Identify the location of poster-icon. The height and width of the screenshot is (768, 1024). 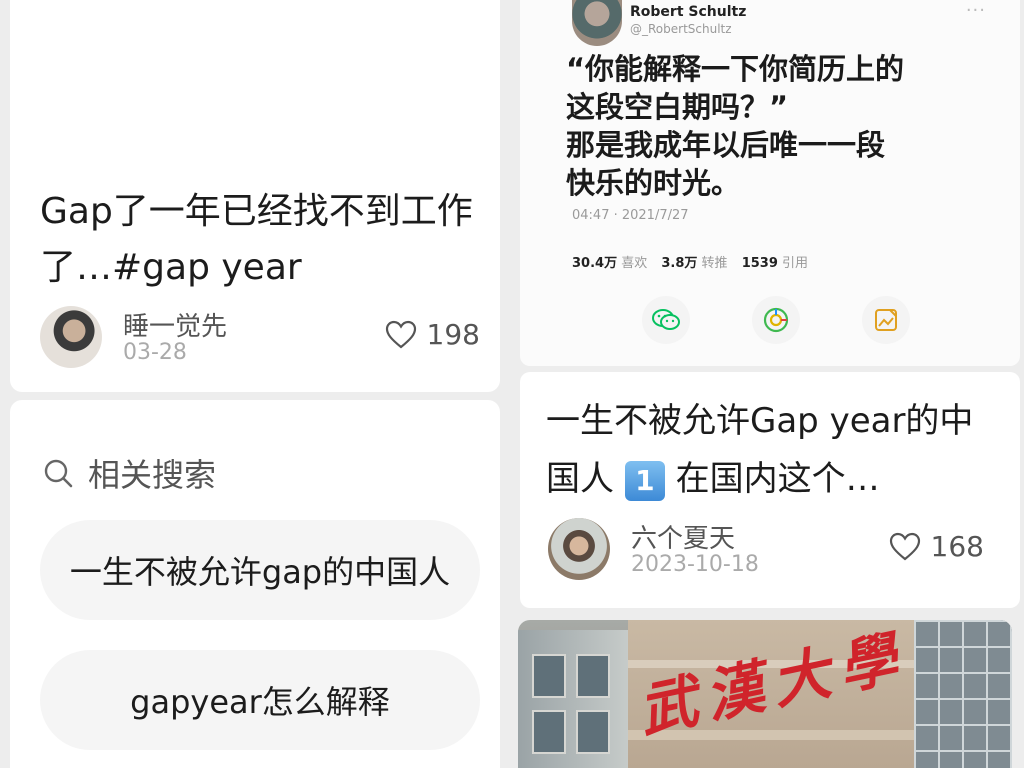
(886, 320).